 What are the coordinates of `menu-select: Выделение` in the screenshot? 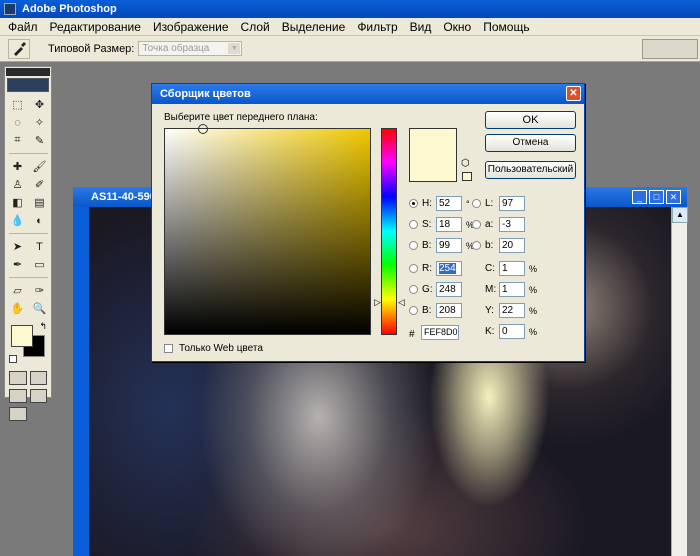 It's located at (314, 27).